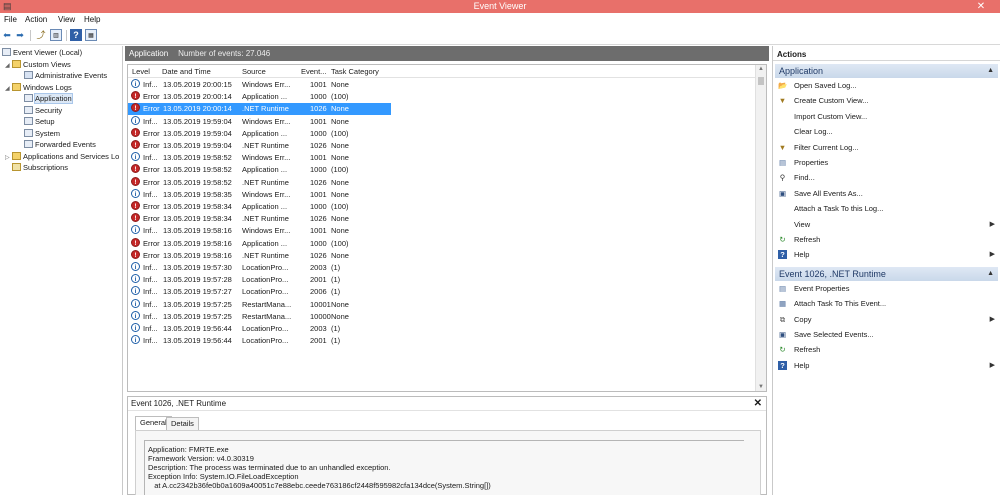 Image resolution: width=1000 pixels, height=495 pixels. I want to click on forward-arrow-icon: ➡, so click(20, 35).